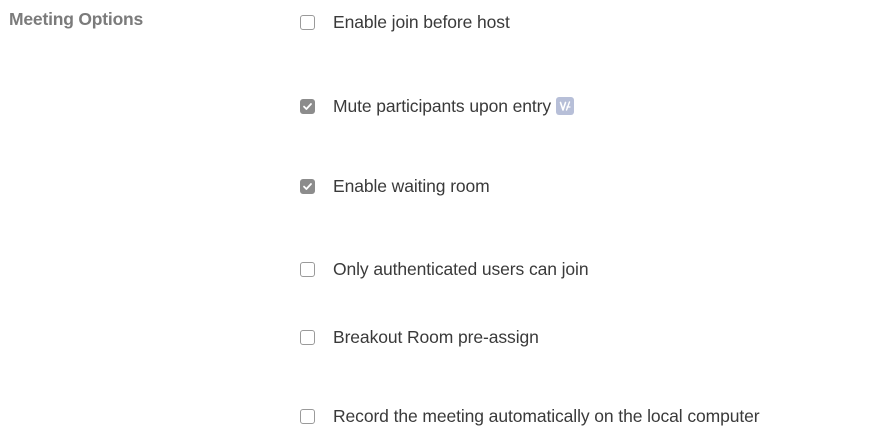 The height and width of the screenshot is (431, 889). I want to click on enable-waiting-room-checkbox, so click(307, 186).